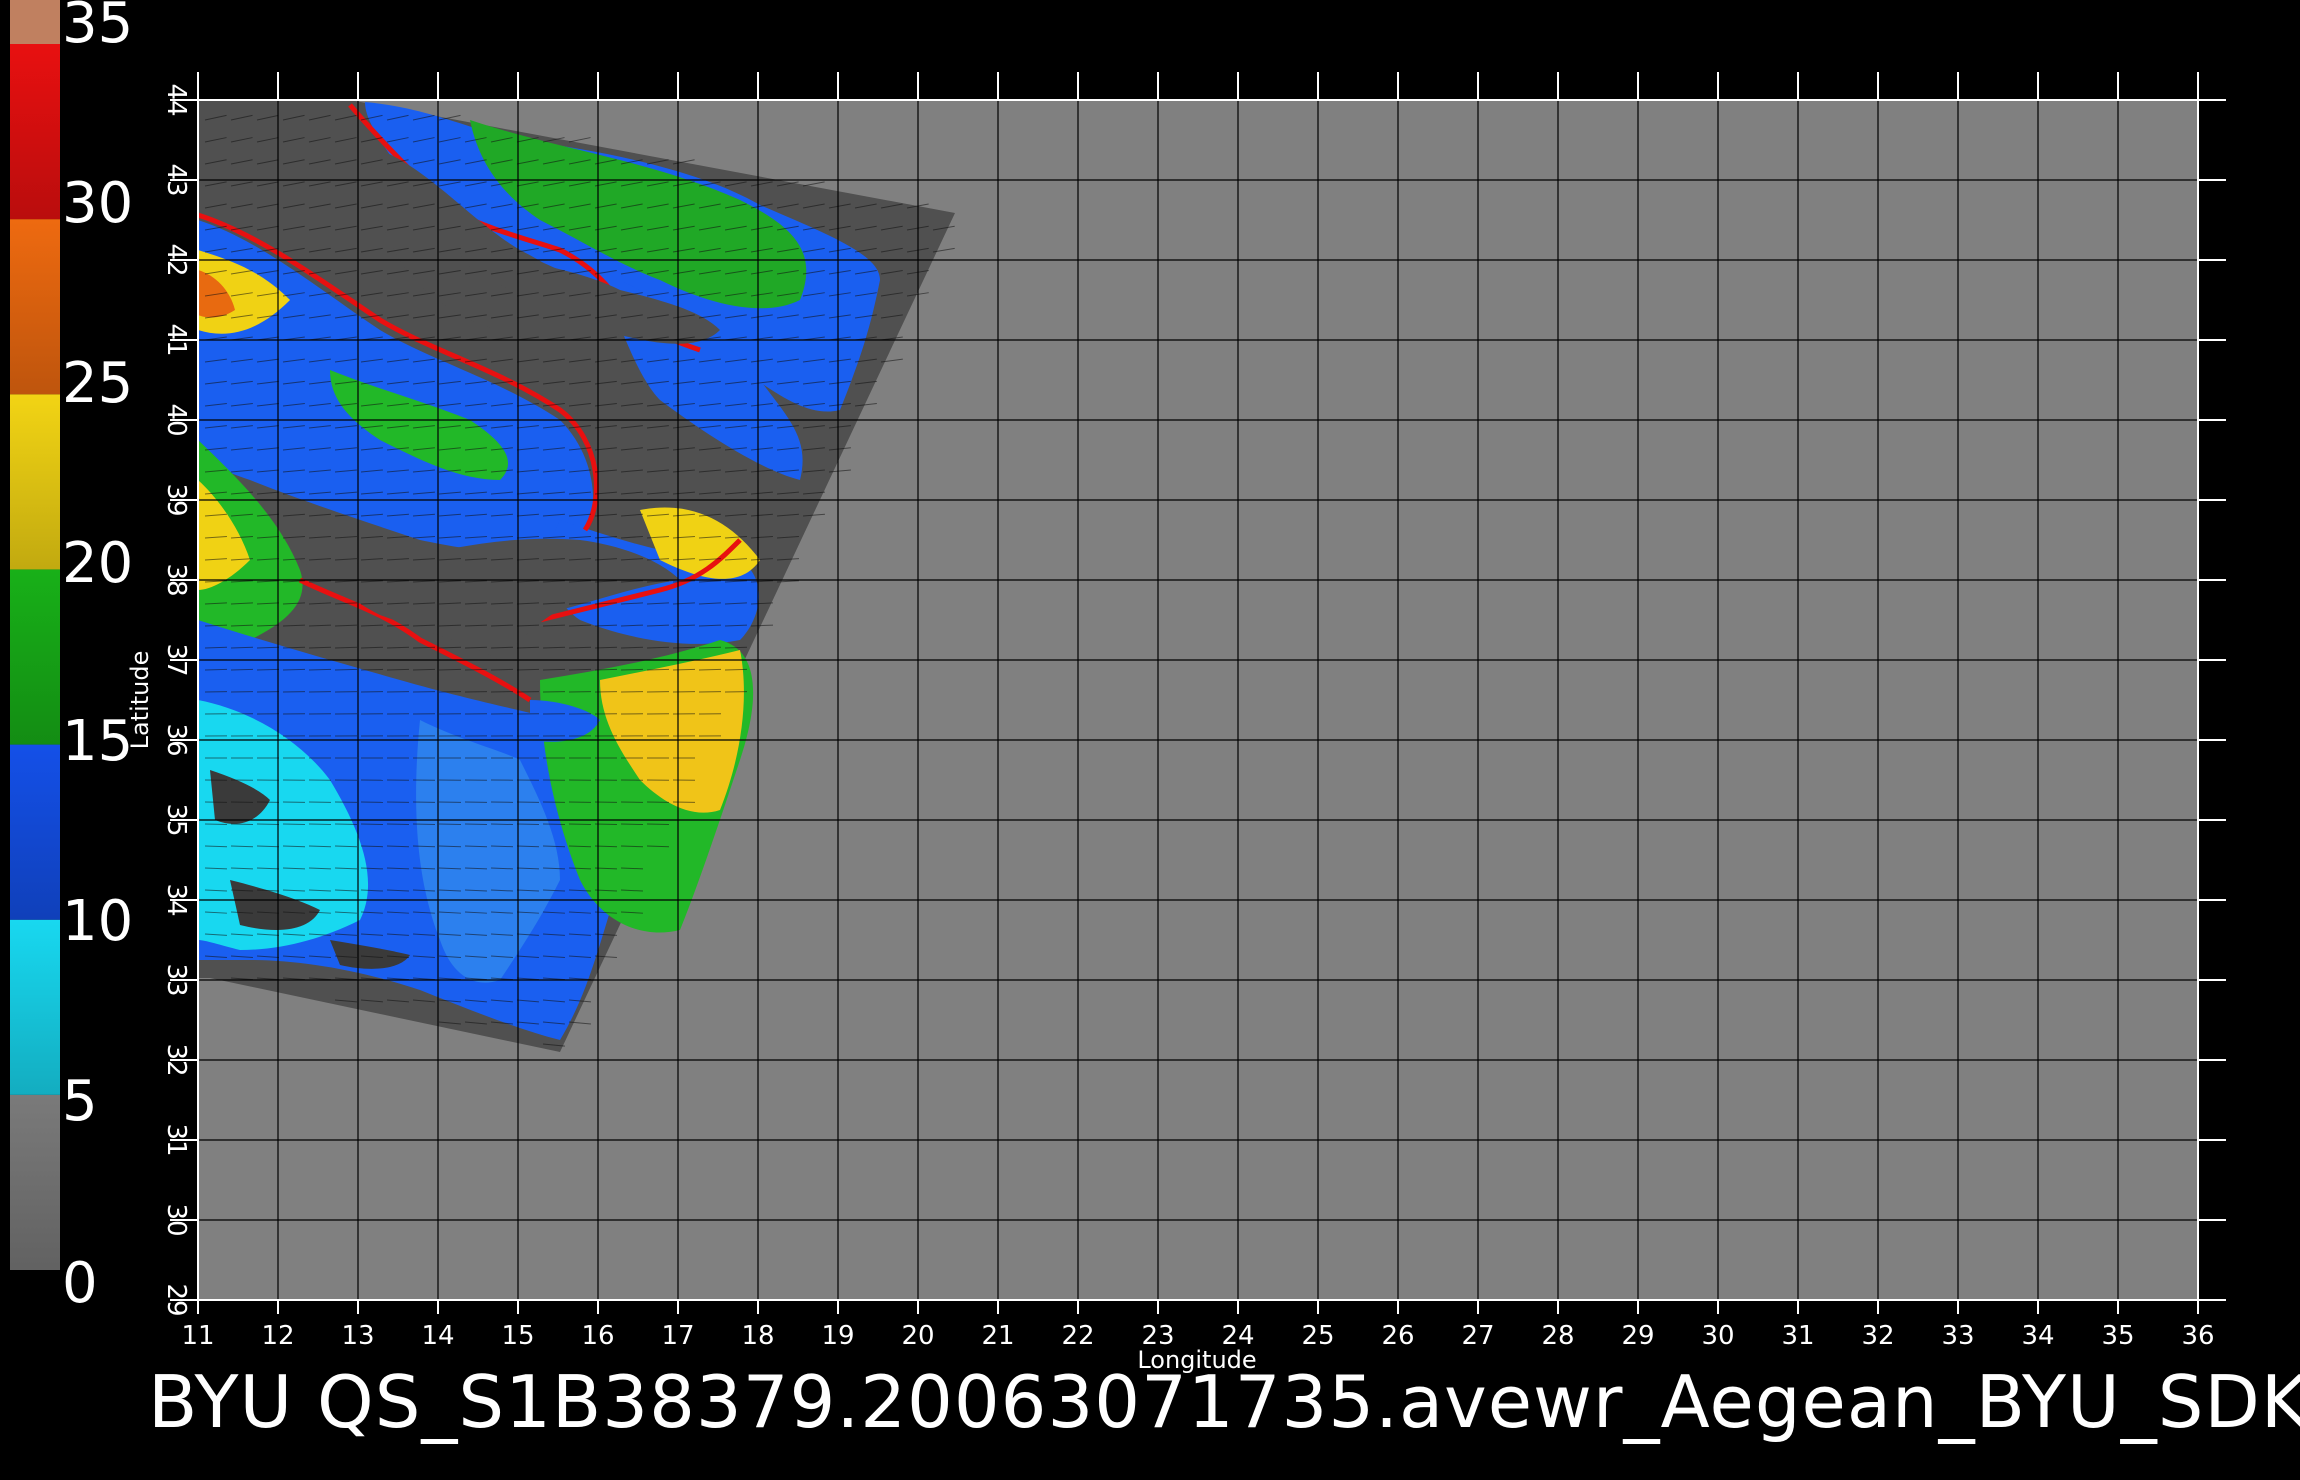 The height and width of the screenshot is (1480, 2300). Describe the element at coordinates (1397, 1336) in the screenshot. I see `lon-tick-label: 26` at that location.